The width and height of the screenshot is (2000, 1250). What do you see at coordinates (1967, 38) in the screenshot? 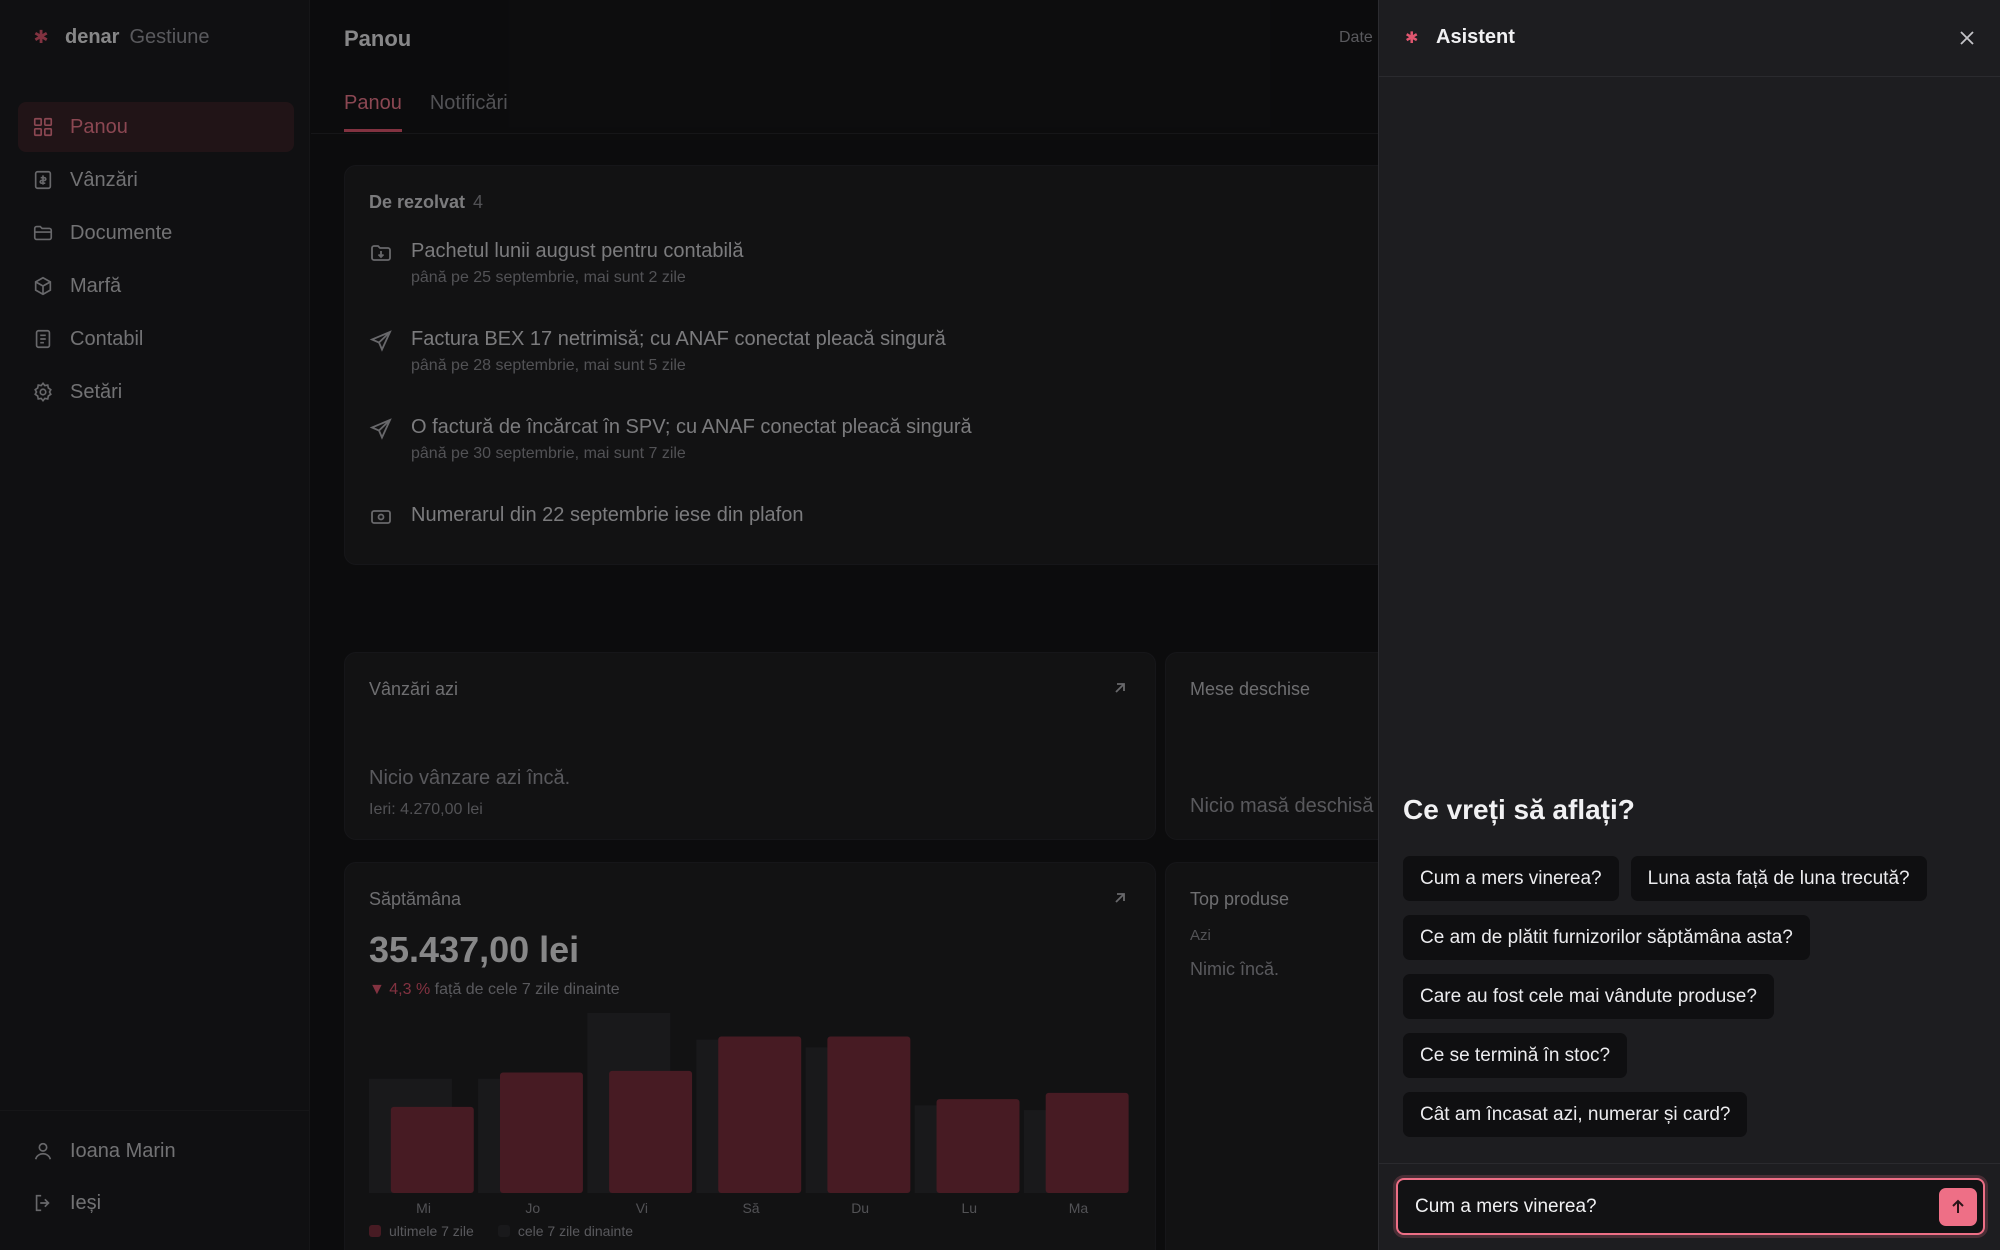
I see `close-icon` at bounding box center [1967, 38].